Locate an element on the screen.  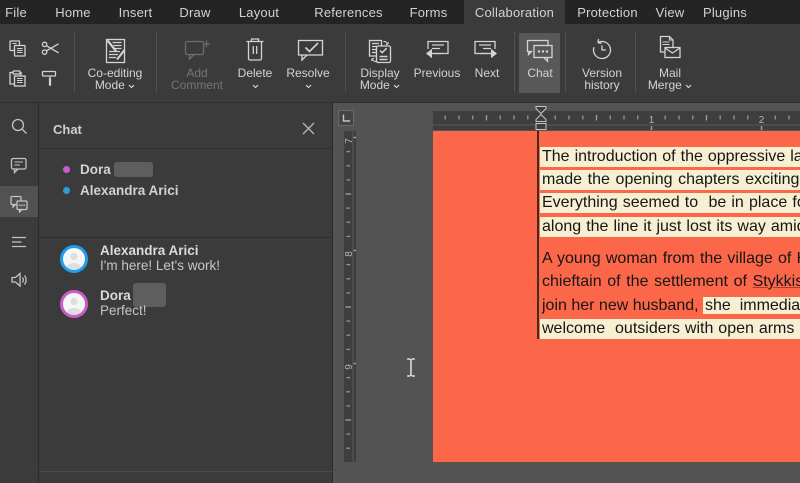
svg-text: 9 is located at coordinates (349, 367).